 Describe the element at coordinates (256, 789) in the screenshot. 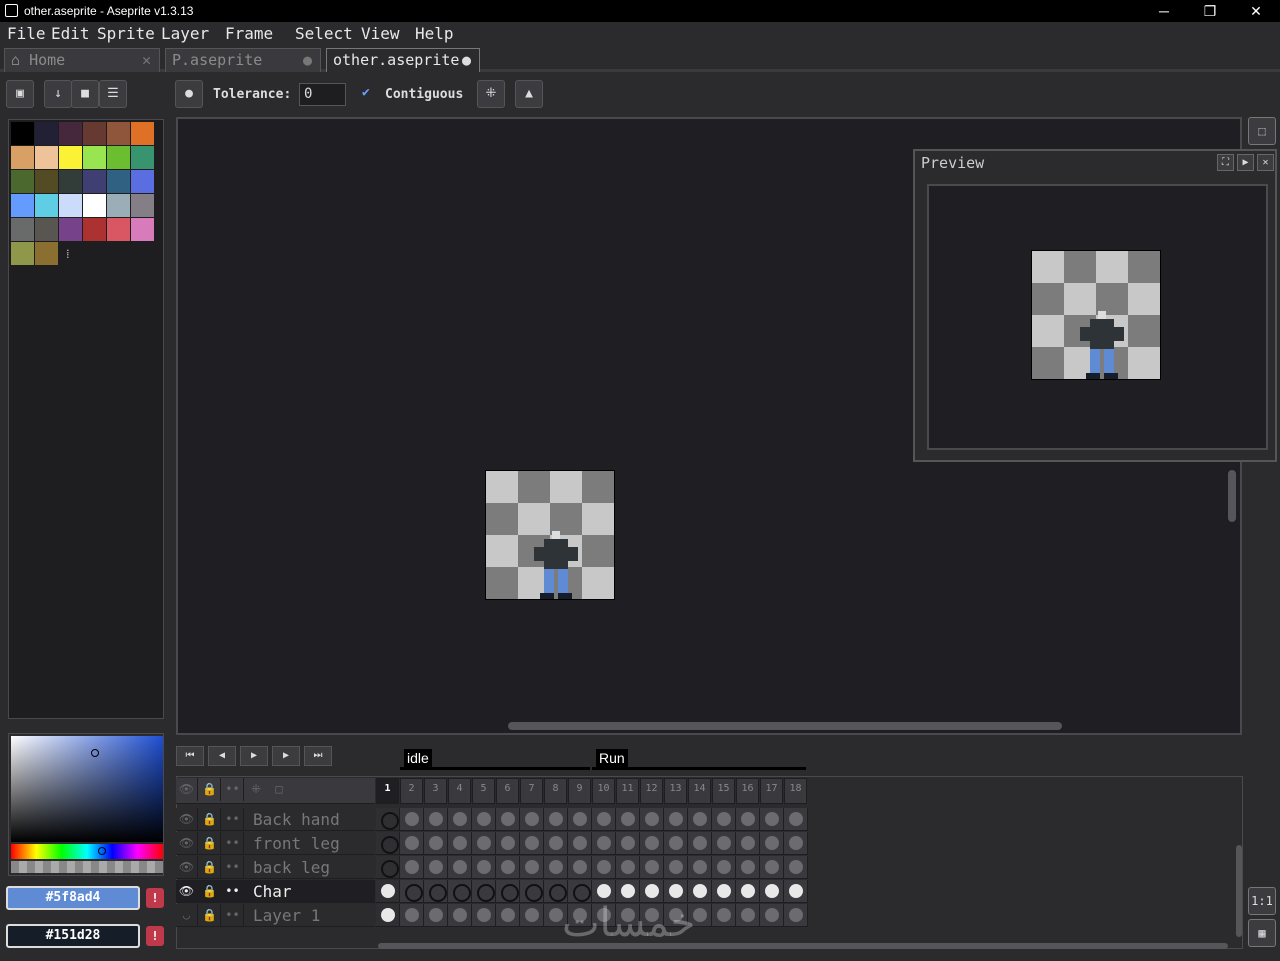

I see `onion-skin-icon: ⁜` at that location.